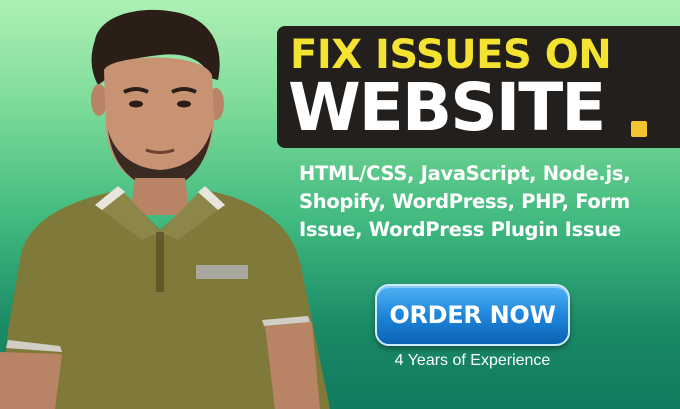 This screenshot has height=409, width=680. I want to click on headline-dot, so click(639, 129).